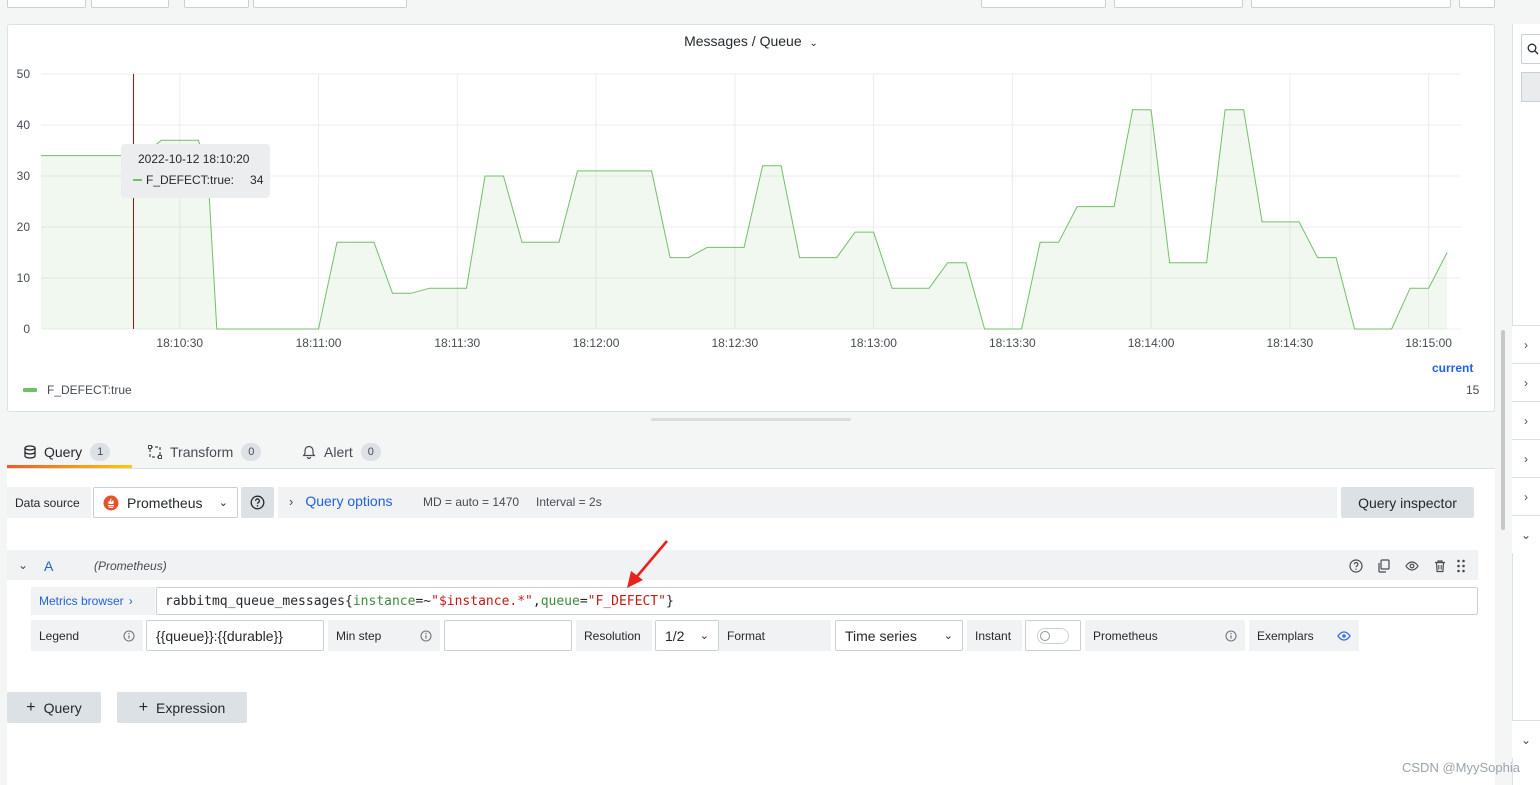 This screenshot has width=1540, height=785. I want to click on metrics-browser-button: Metrics browser ›, so click(93, 601).